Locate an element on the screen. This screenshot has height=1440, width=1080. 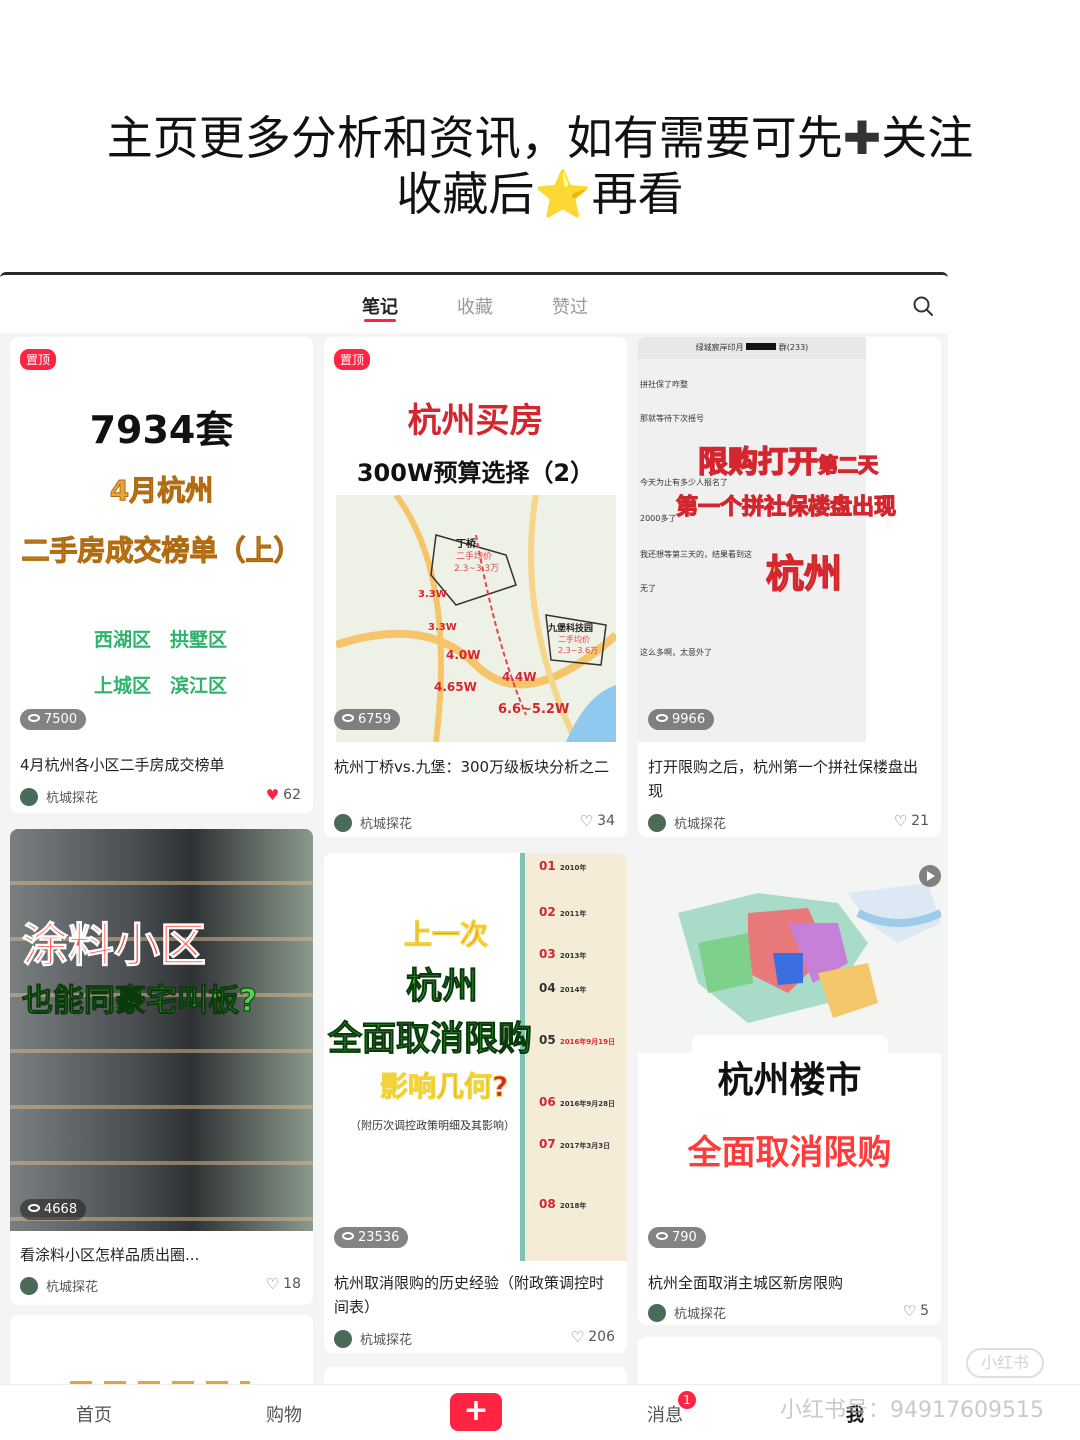
building-photo is located at coordinates (161, 1030).